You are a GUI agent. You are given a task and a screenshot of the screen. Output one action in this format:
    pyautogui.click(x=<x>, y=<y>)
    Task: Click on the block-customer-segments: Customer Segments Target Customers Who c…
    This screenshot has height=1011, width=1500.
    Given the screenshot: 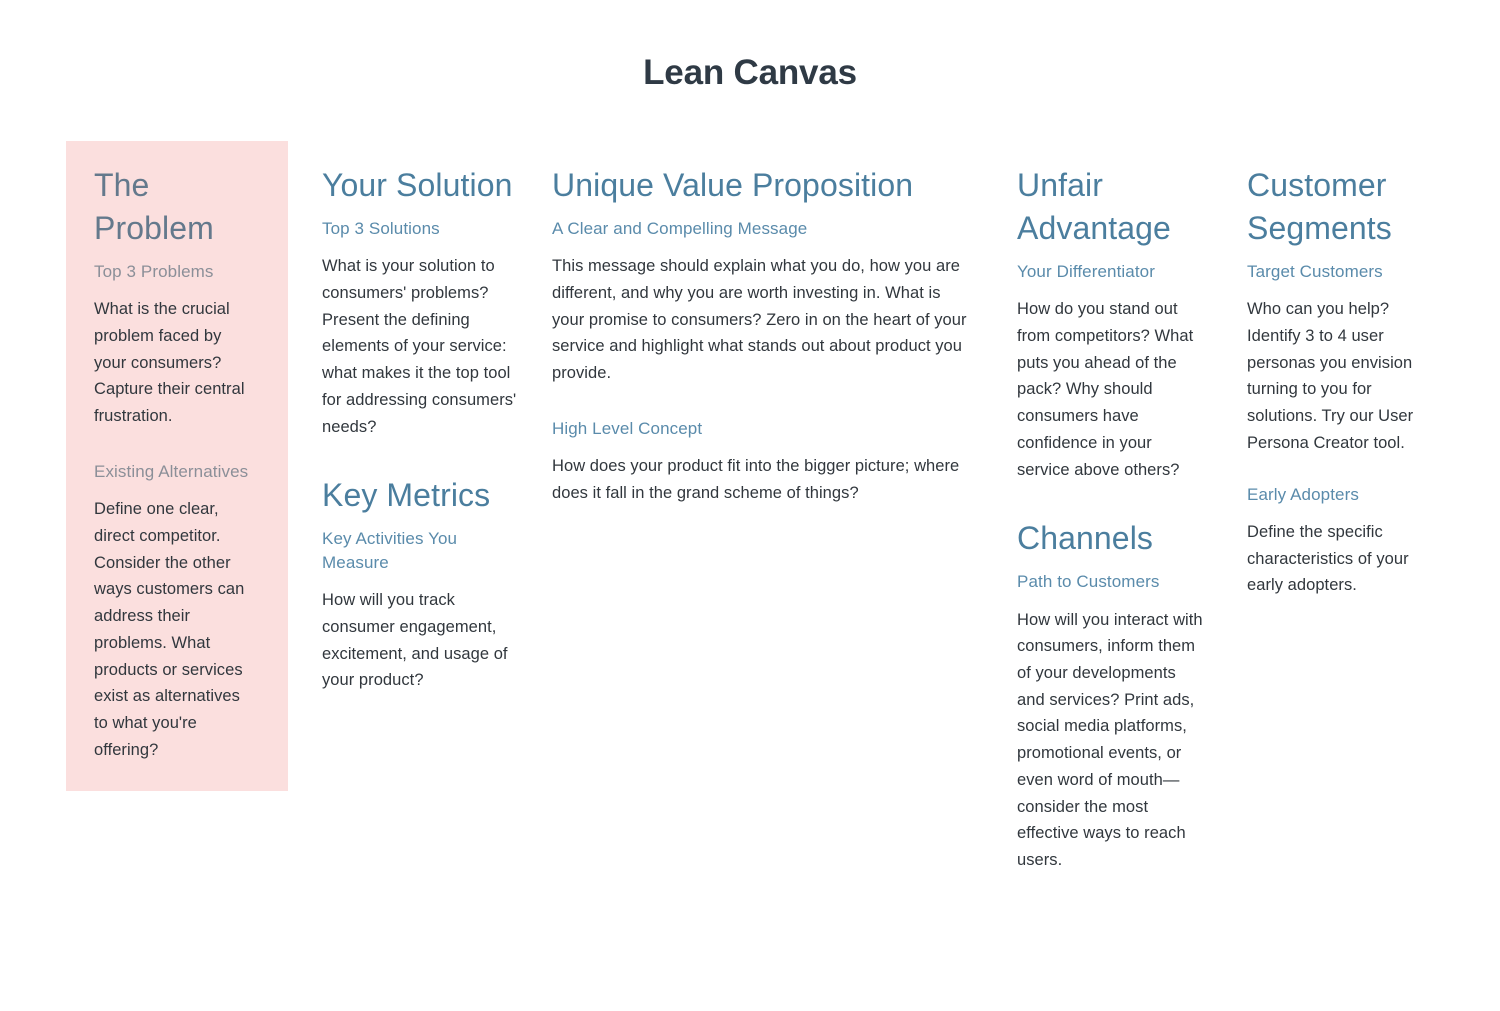 What is the action you would take?
    pyautogui.click(x=1344, y=310)
    